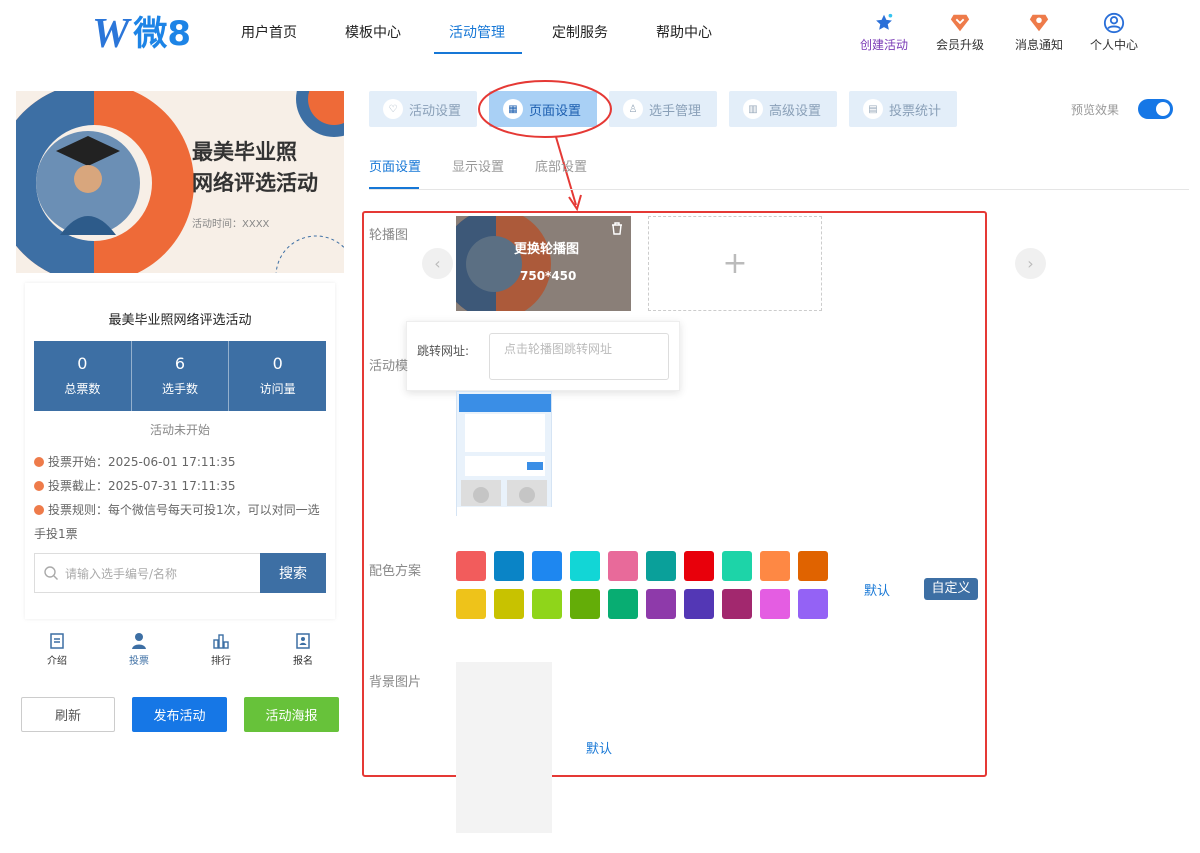 The width and height of the screenshot is (1200, 853). What do you see at coordinates (51, 573) in the screenshot?
I see `search-icon` at bounding box center [51, 573].